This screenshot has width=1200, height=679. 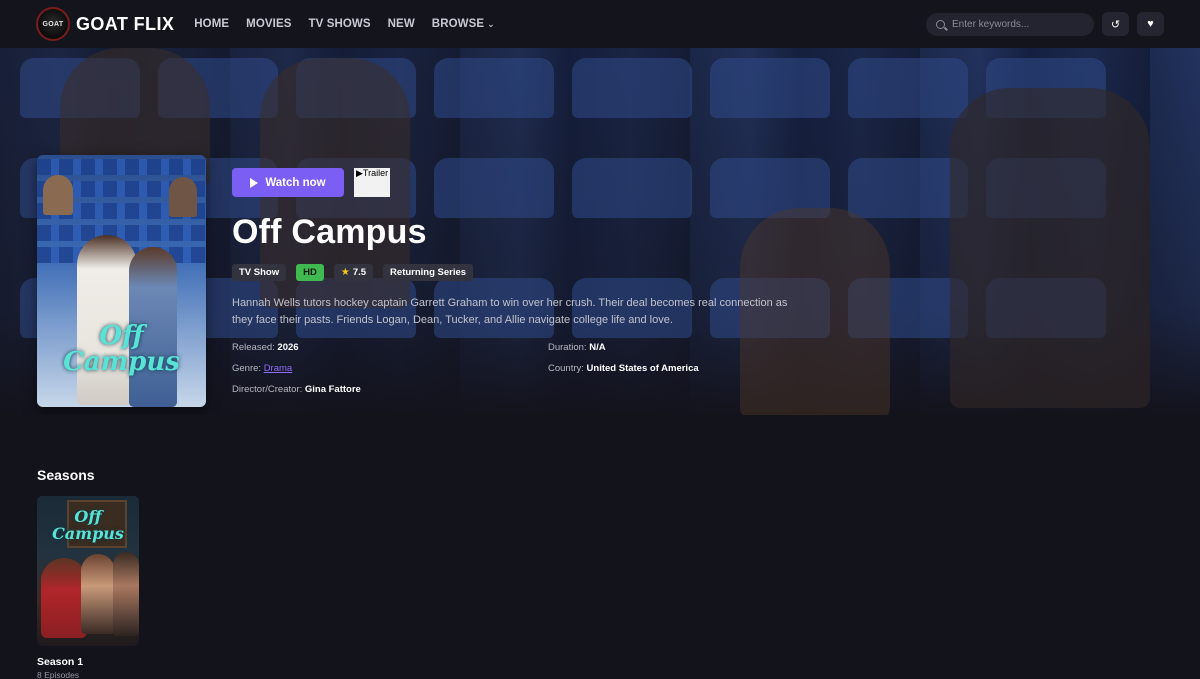 What do you see at coordinates (401, 24) in the screenshot?
I see `nav-new: NEW` at bounding box center [401, 24].